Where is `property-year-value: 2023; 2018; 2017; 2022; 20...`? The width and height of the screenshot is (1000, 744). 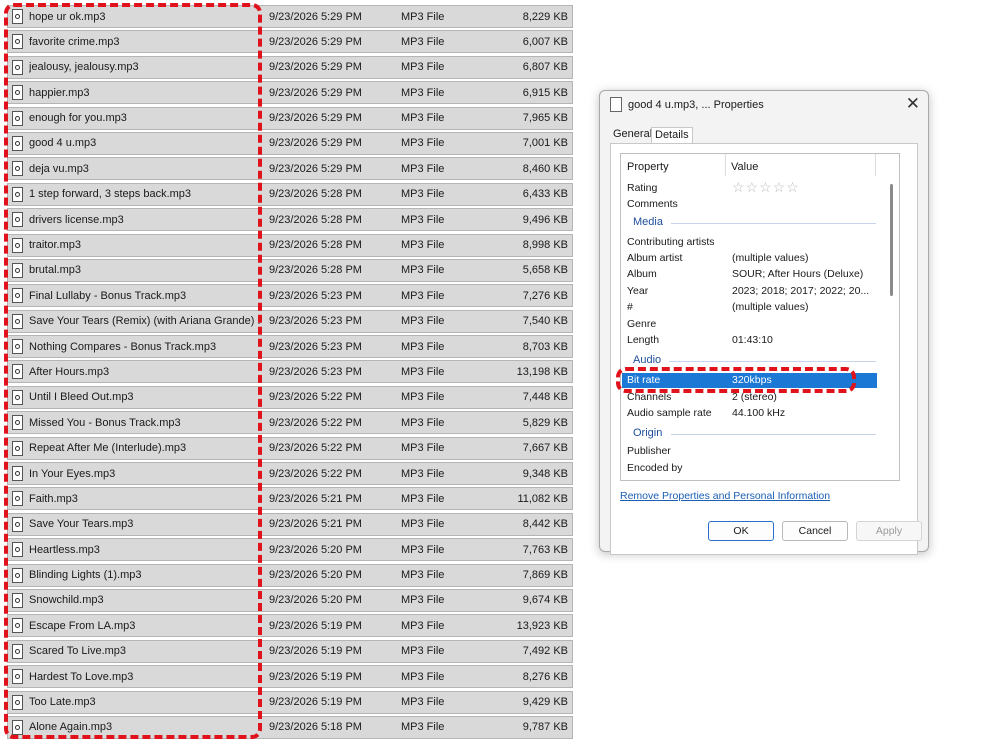 property-year-value: 2023; 2018; 2017; 2022; 20... is located at coordinates (801, 291).